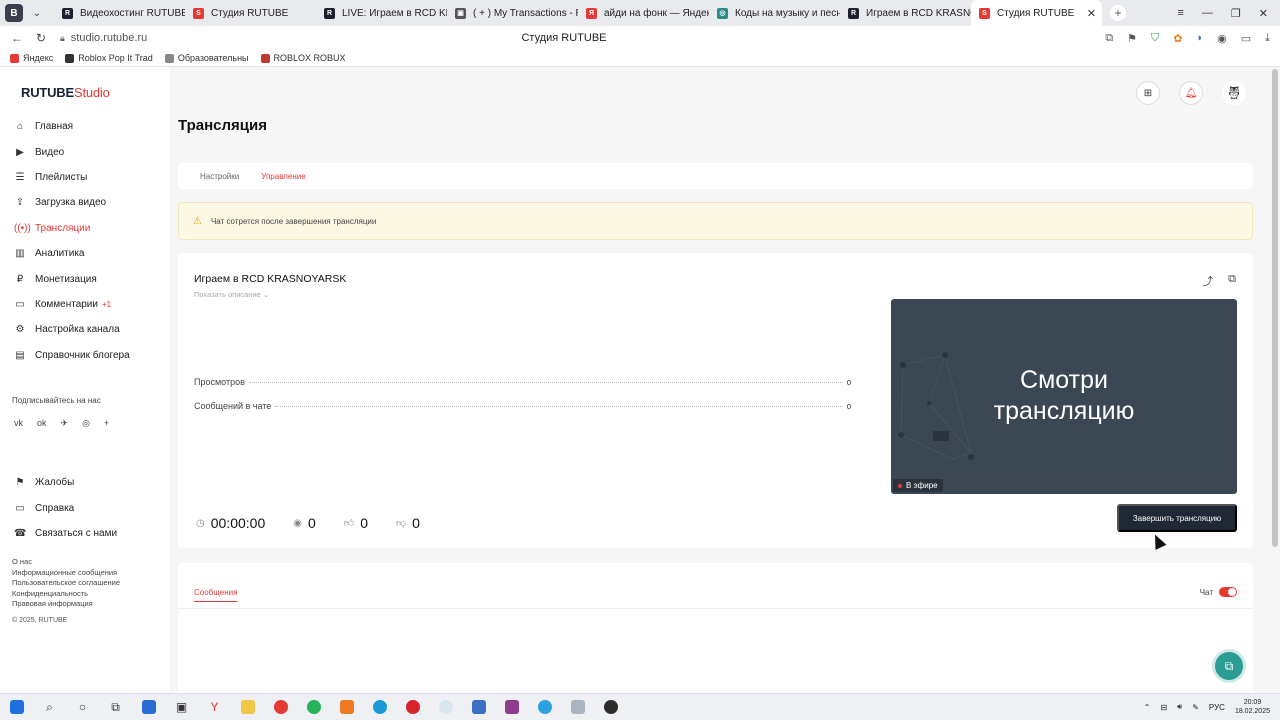 This screenshot has height=720, width=1280. I want to click on browser-menu-icon: B, so click(14, 13).